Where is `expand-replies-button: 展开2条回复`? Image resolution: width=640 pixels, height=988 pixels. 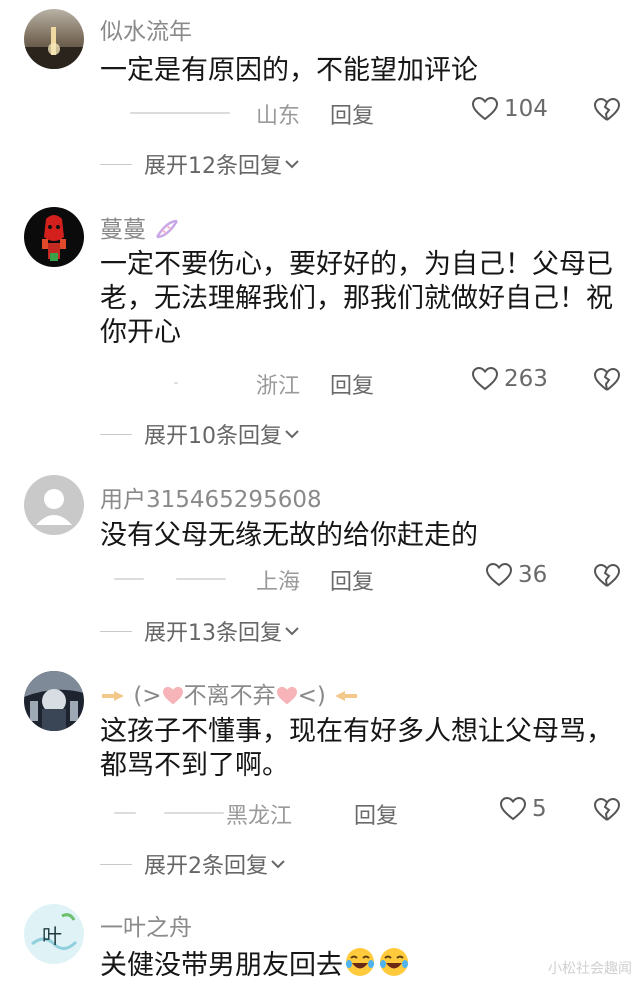
expand-replies-button: 展开2条回复 is located at coordinates (193, 864).